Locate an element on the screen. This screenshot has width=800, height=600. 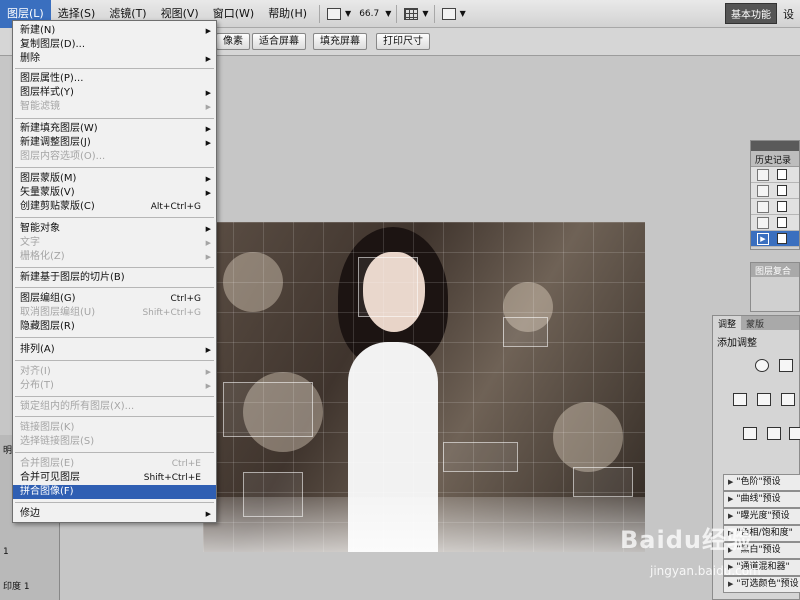
menu-item-new-layer-based-slice: 新建基于图层的切片(B) is located at coordinates (114, 278).